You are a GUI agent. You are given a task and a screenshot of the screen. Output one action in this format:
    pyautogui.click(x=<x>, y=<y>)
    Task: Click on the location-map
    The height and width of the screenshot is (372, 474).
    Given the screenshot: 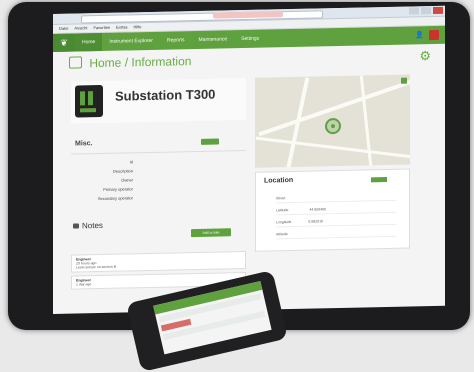 What is the action you would take?
    pyautogui.click(x=332, y=121)
    